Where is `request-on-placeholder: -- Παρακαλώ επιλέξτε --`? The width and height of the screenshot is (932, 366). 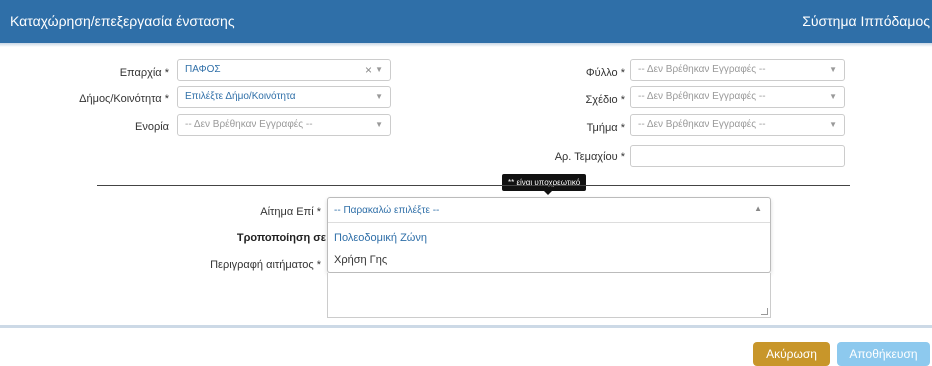
request-on-placeholder: -- Παρακαλώ επιλέξτε -- is located at coordinates (387, 210).